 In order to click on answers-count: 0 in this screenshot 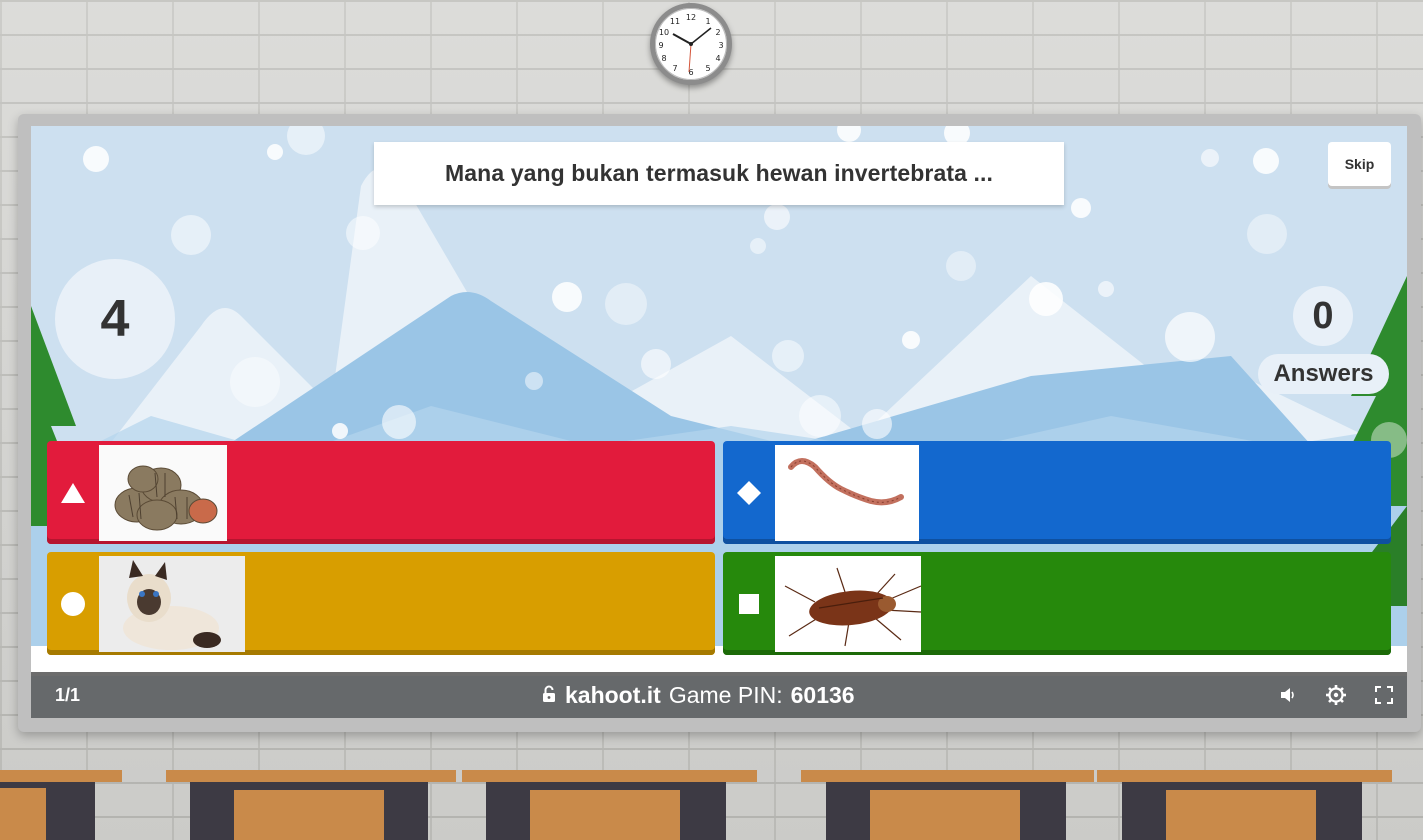, I will do `click(1323, 316)`.